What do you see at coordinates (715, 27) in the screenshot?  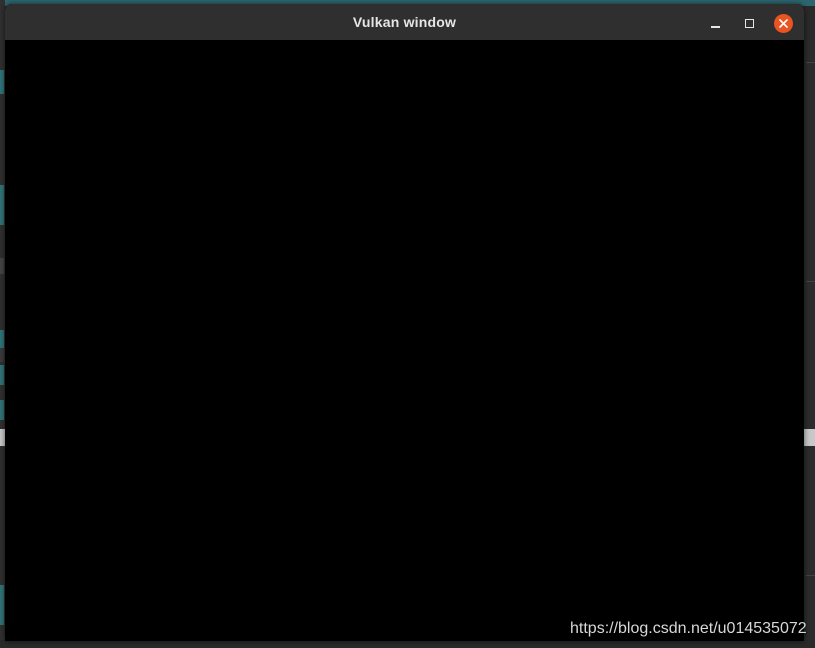 I see `minimize-icon` at bounding box center [715, 27].